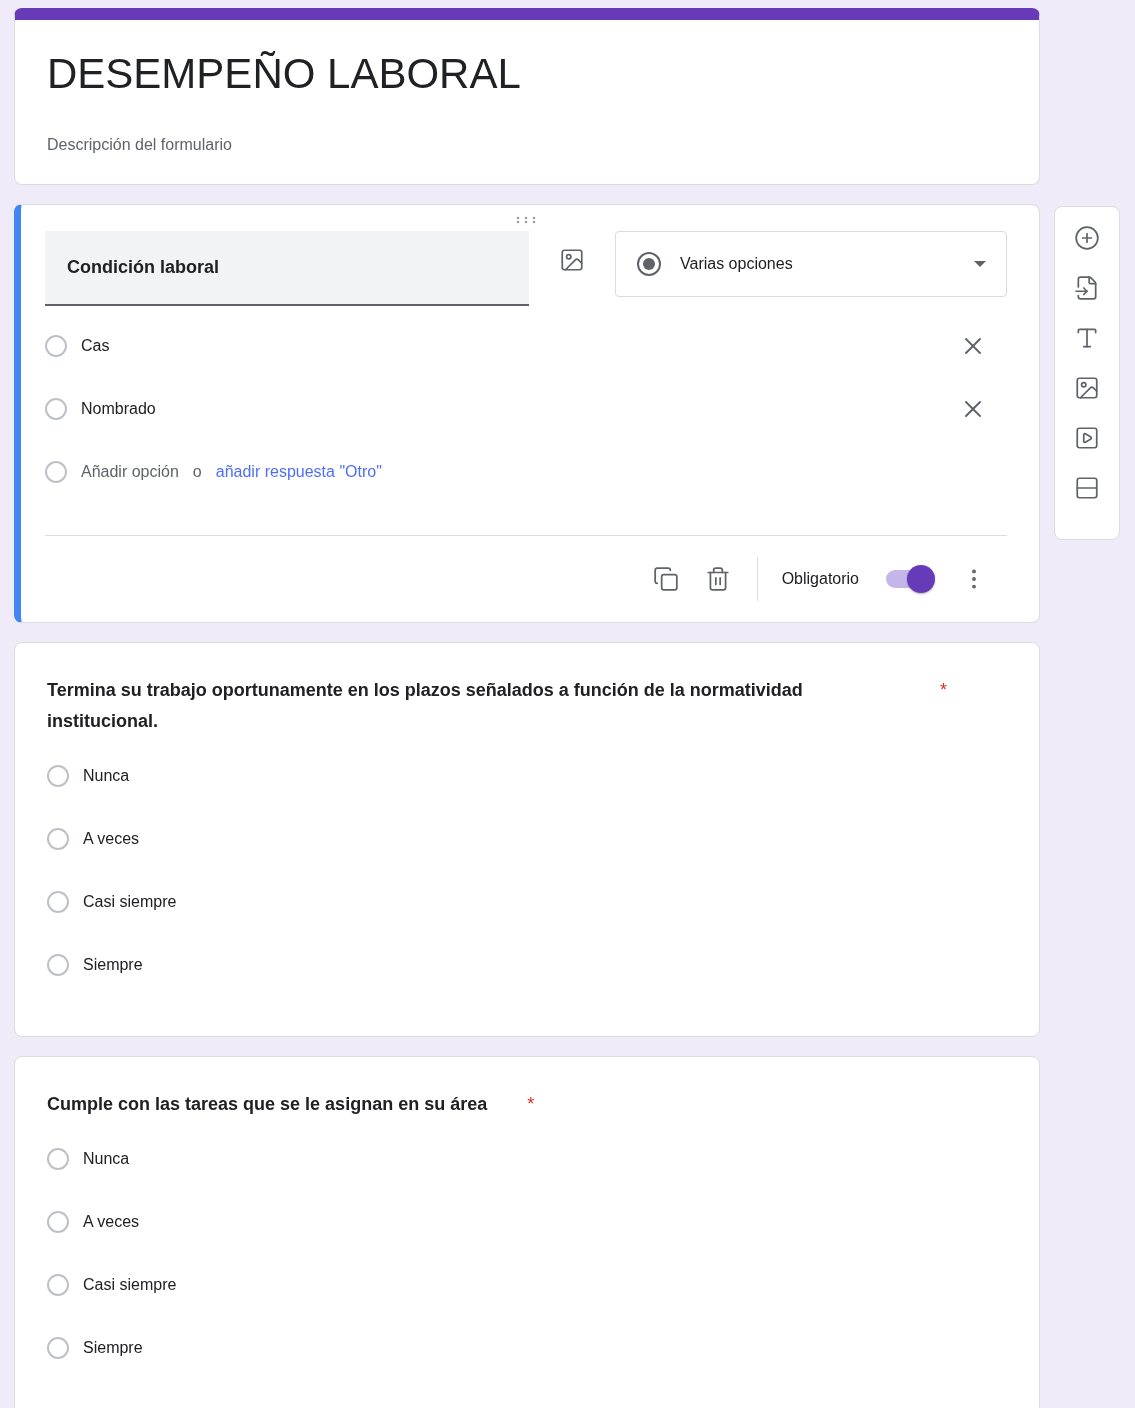 This screenshot has width=1135, height=1408. Describe the element at coordinates (526, 220) in the screenshot. I see `drag-handle-icon` at that location.